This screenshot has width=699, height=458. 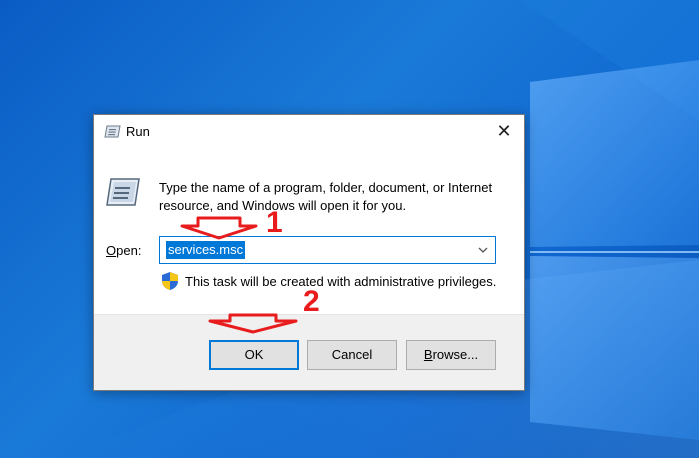 I want to click on close-icon: ✕, so click(x=504, y=131).